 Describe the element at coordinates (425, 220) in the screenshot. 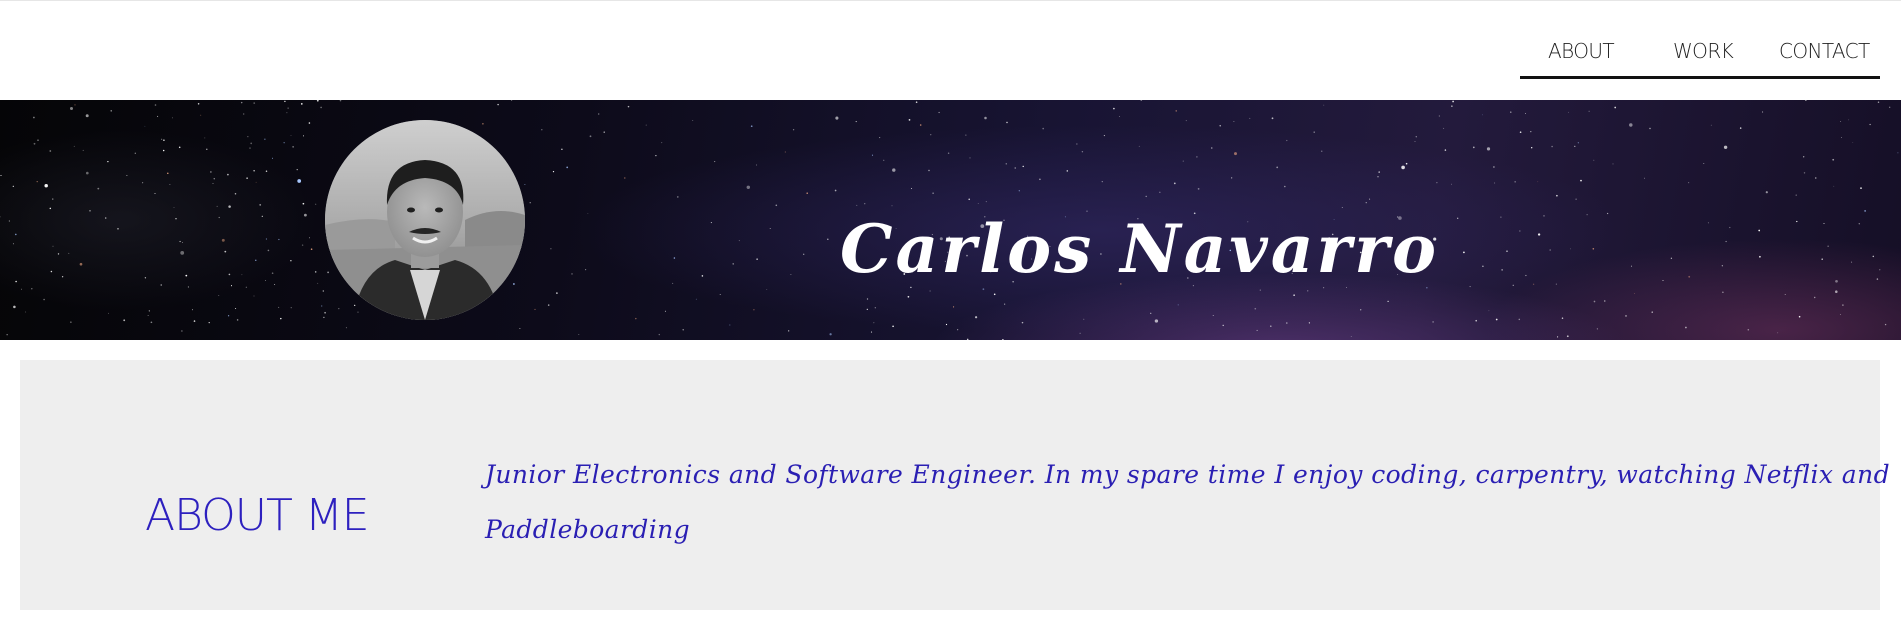

I see `profile-photo-icon` at that location.